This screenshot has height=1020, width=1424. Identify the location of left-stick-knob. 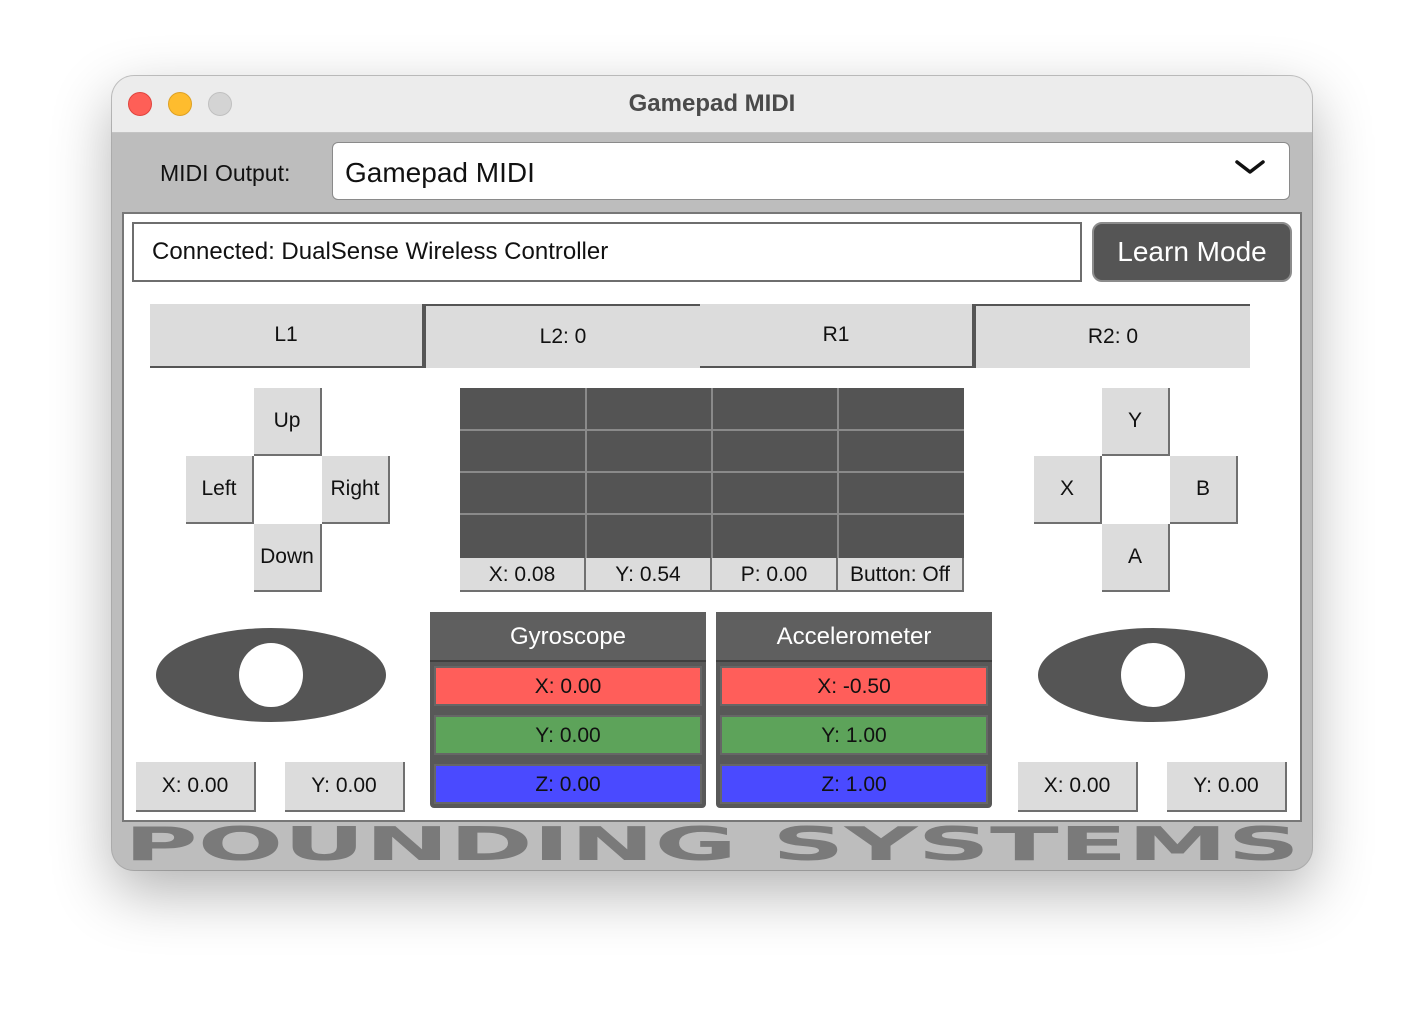
(271, 675).